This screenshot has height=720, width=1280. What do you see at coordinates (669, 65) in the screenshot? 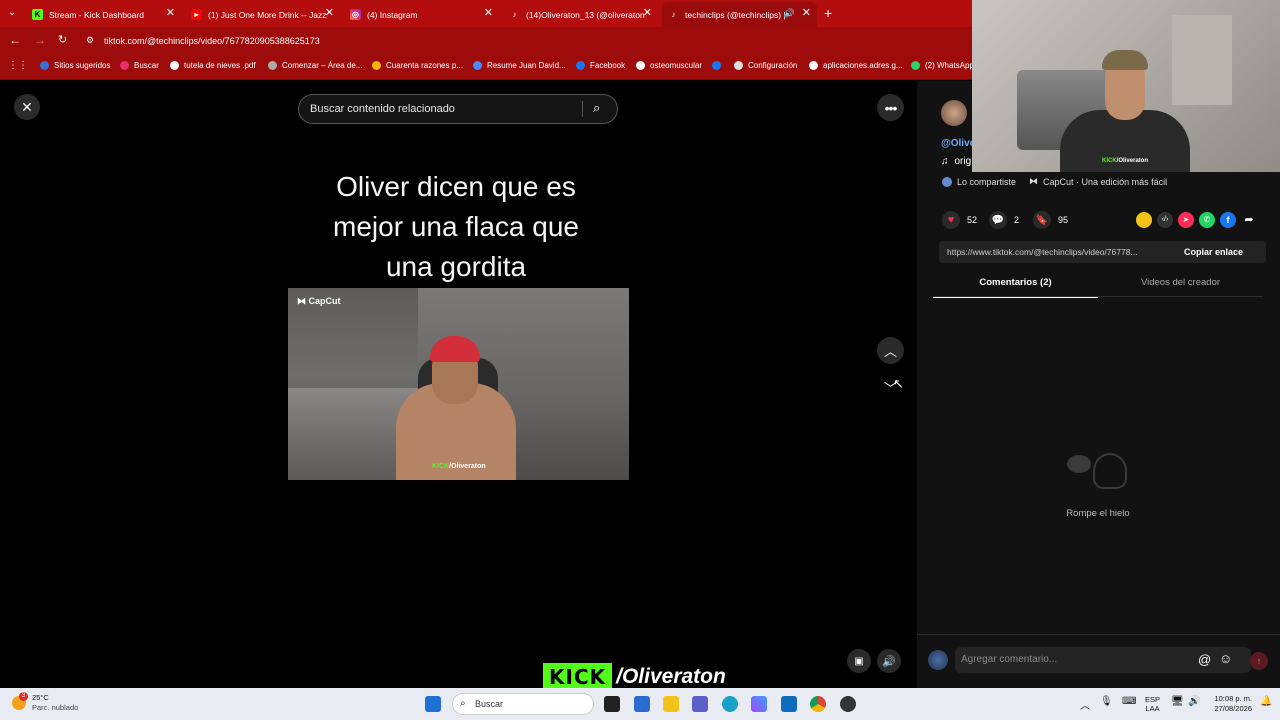
I see `bookmark-item: osteomuscular` at bounding box center [669, 65].